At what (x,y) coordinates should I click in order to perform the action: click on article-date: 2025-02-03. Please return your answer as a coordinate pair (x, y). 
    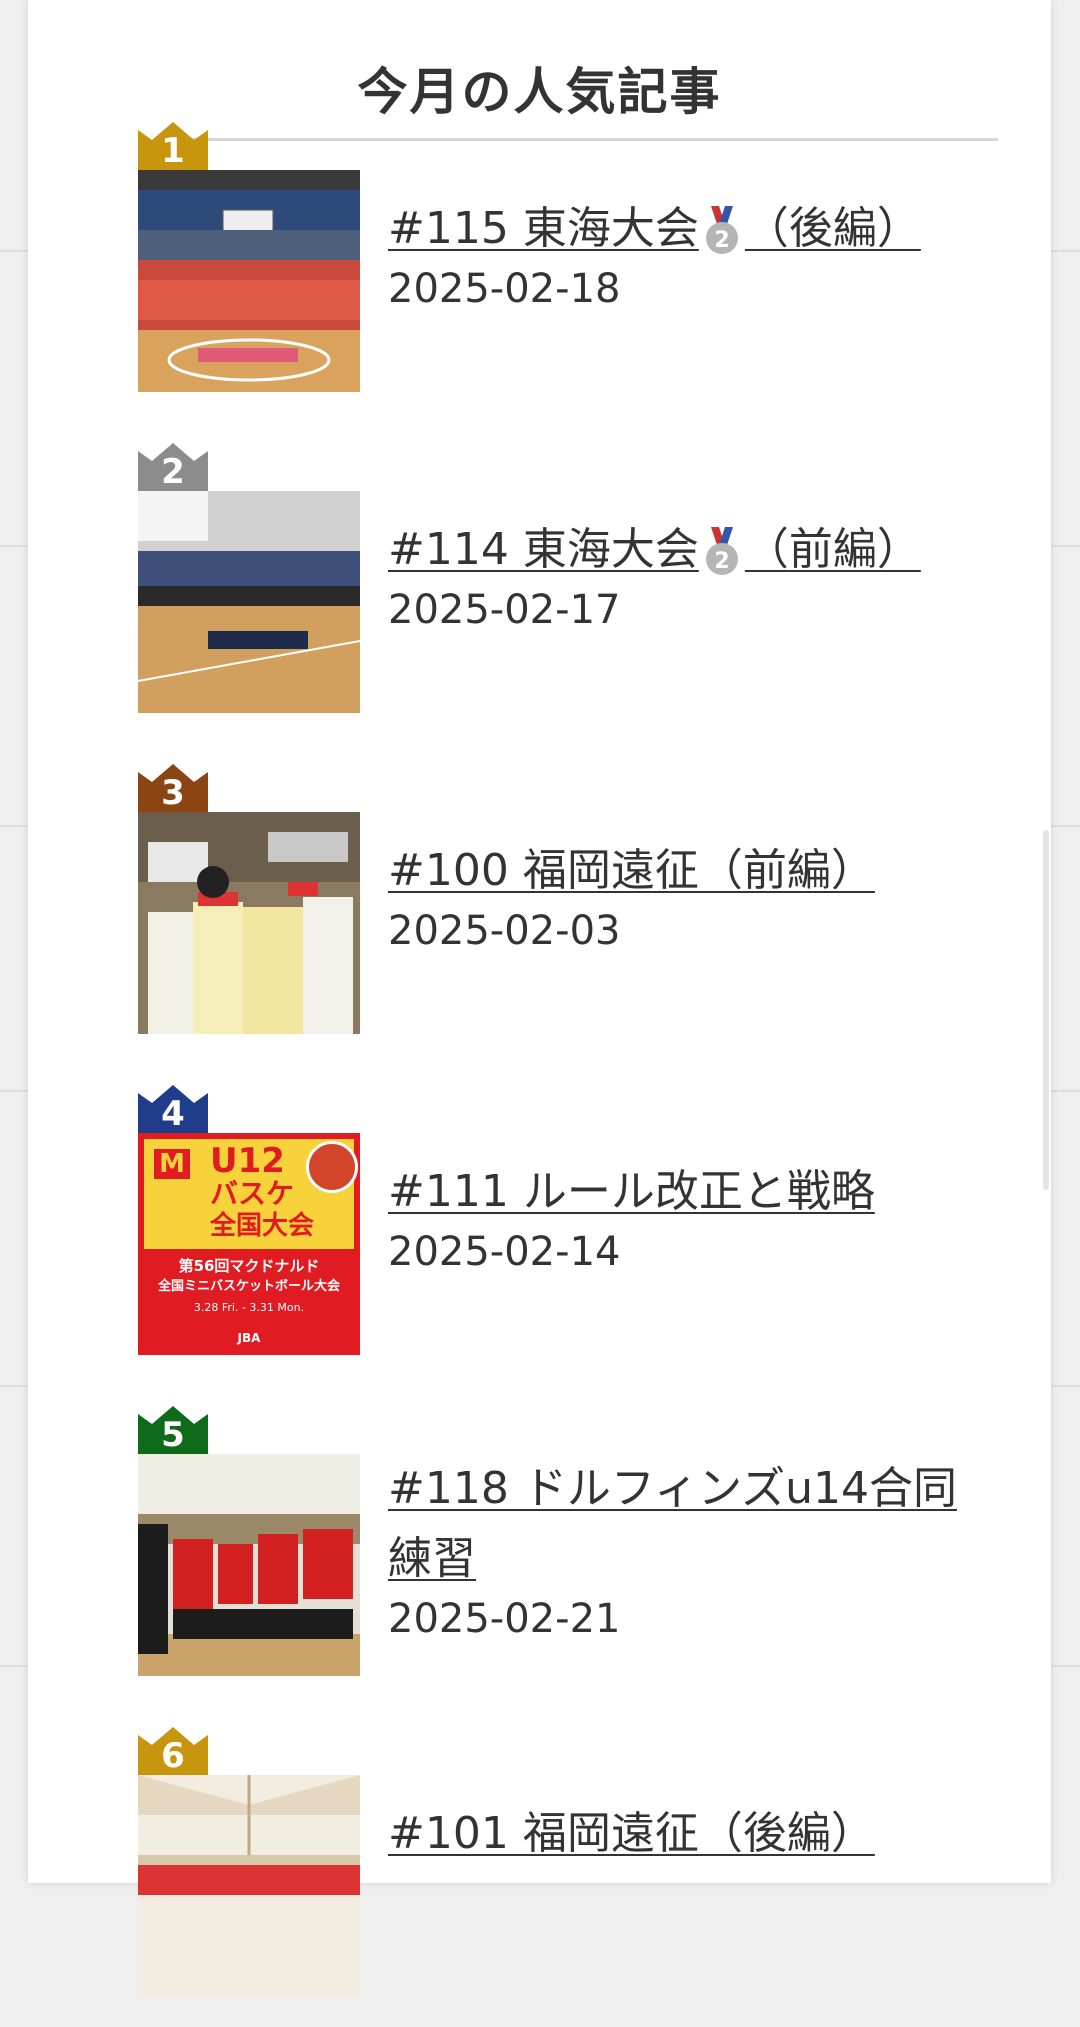
    Looking at the image, I should click on (504, 931).